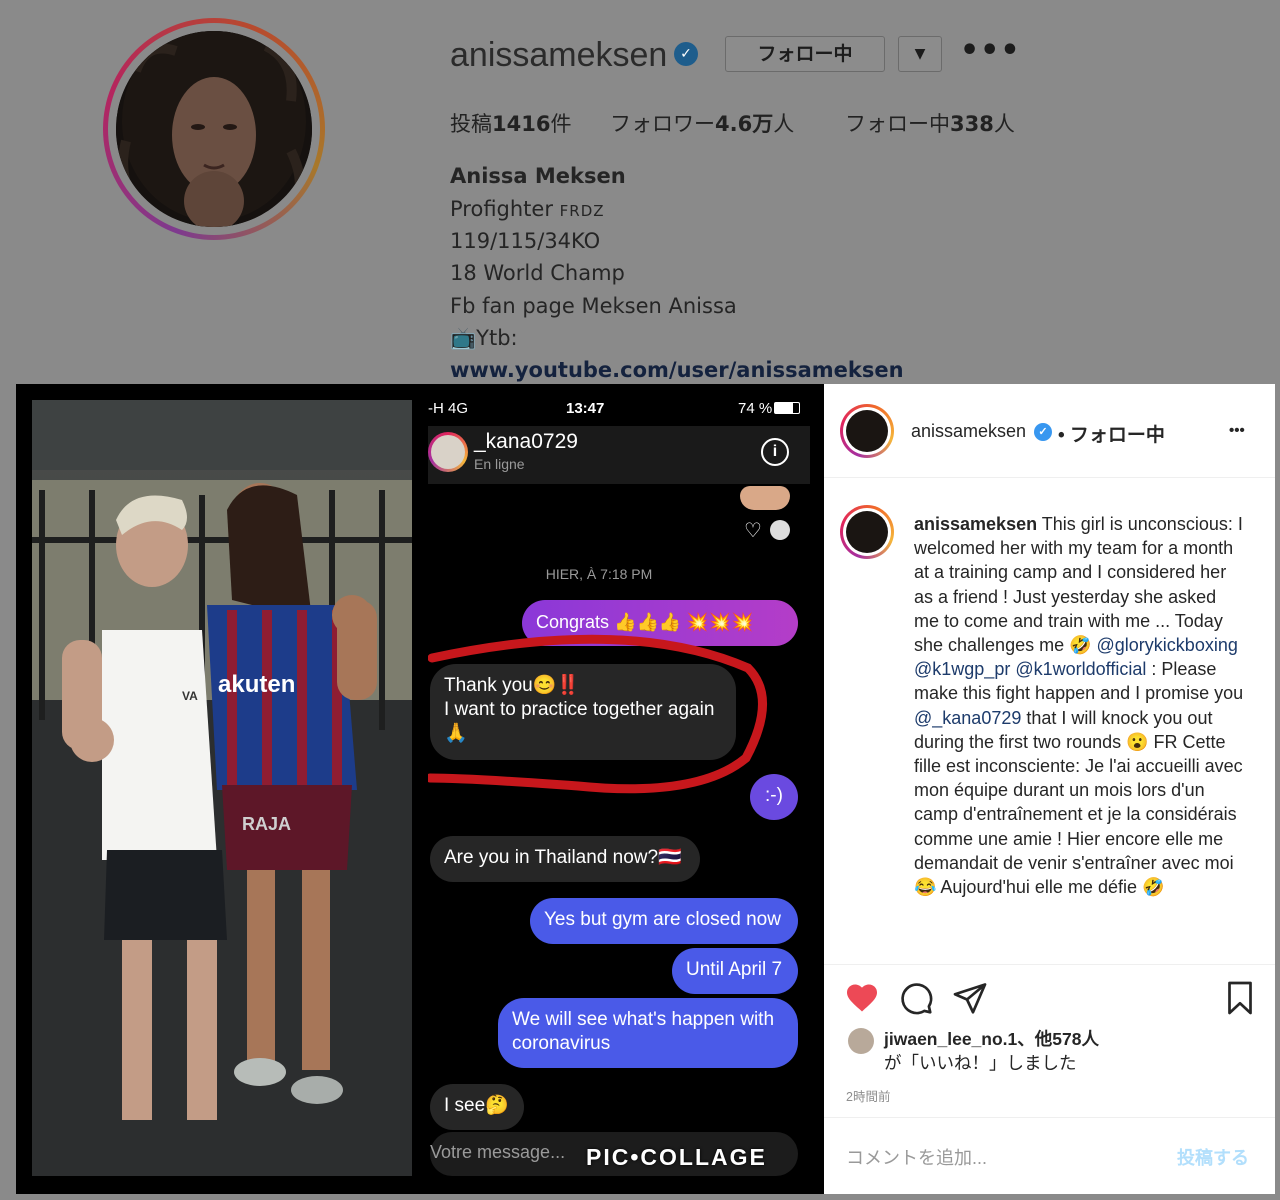 This screenshot has width=1280, height=1200. What do you see at coordinates (538, 176) in the screenshot?
I see `profile-full-name: Anissa Meksen` at bounding box center [538, 176].